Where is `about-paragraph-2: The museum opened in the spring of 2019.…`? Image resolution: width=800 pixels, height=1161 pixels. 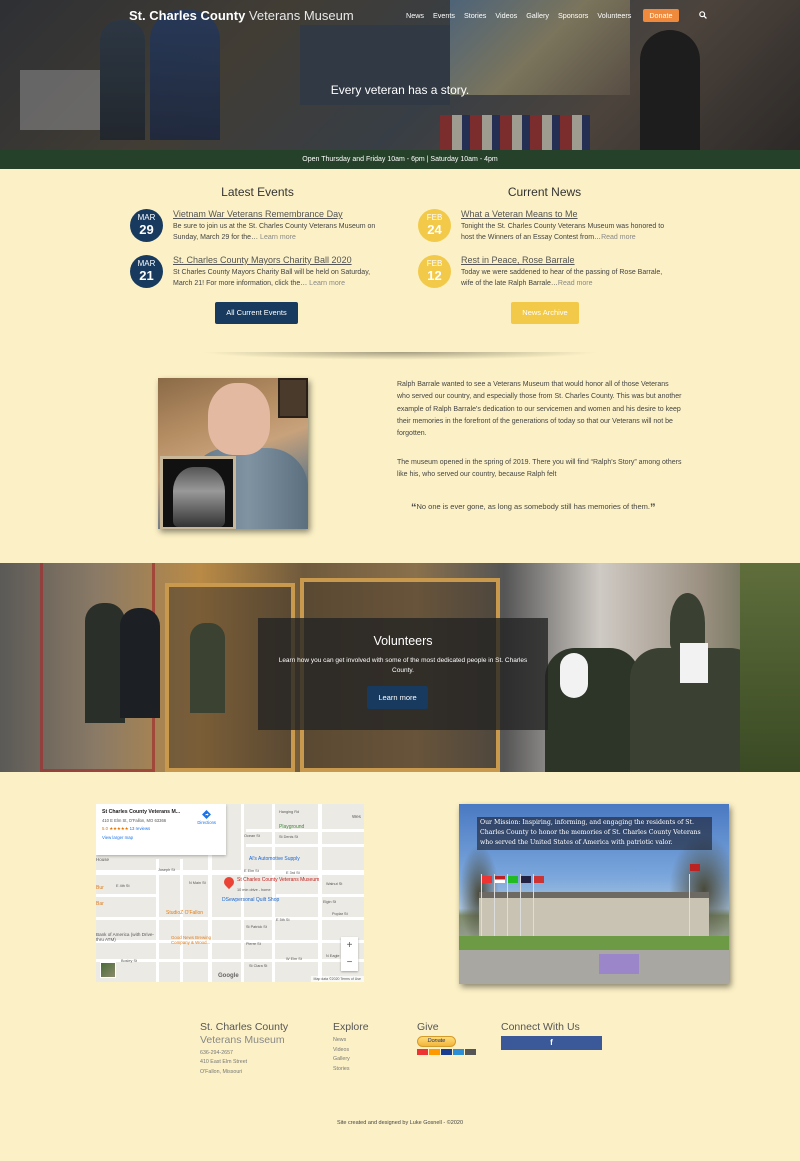 about-paragraph-2: The museum opened in the spring of 2019.… is located at coordinates (539, 469).